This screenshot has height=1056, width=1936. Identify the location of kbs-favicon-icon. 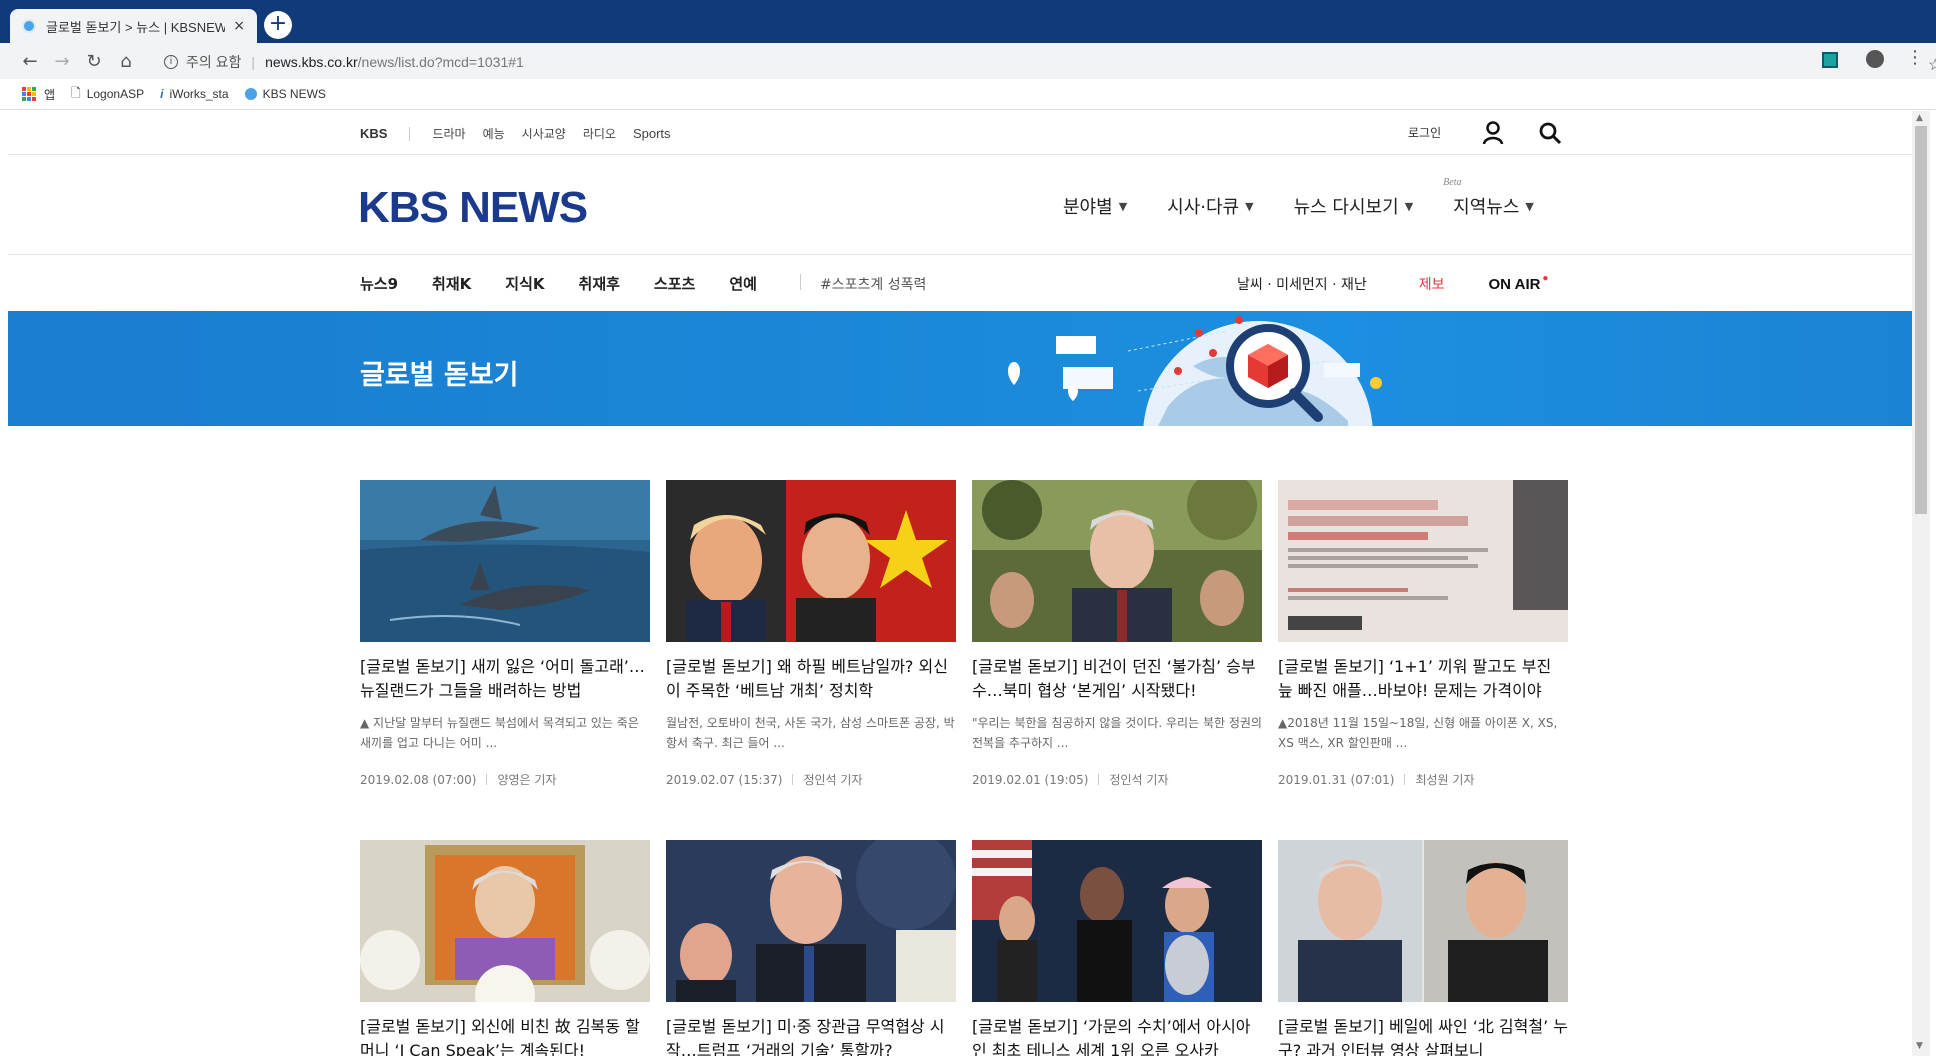
(29, 26).